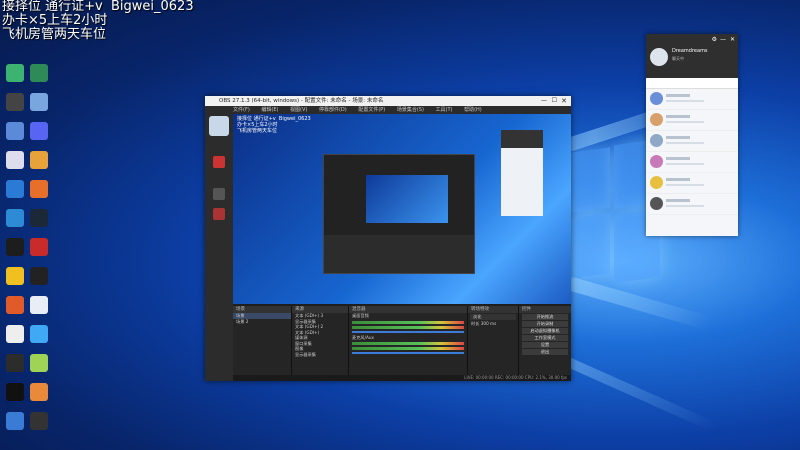  What do you see at coordinates (262, 343) in the screenshot?
I see `scenes-panel: 场景 场景 场景 2` at bounding box center [262, 343].